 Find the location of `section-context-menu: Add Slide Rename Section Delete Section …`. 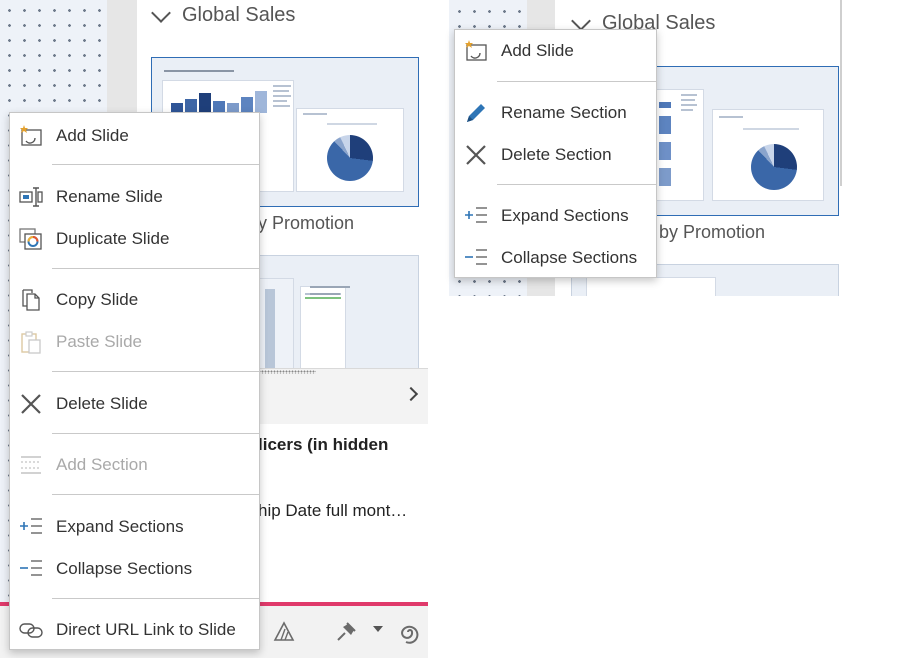

section-context-menu: Add Slide Rename Section Delete Section … is located at coordinates (555, 153).